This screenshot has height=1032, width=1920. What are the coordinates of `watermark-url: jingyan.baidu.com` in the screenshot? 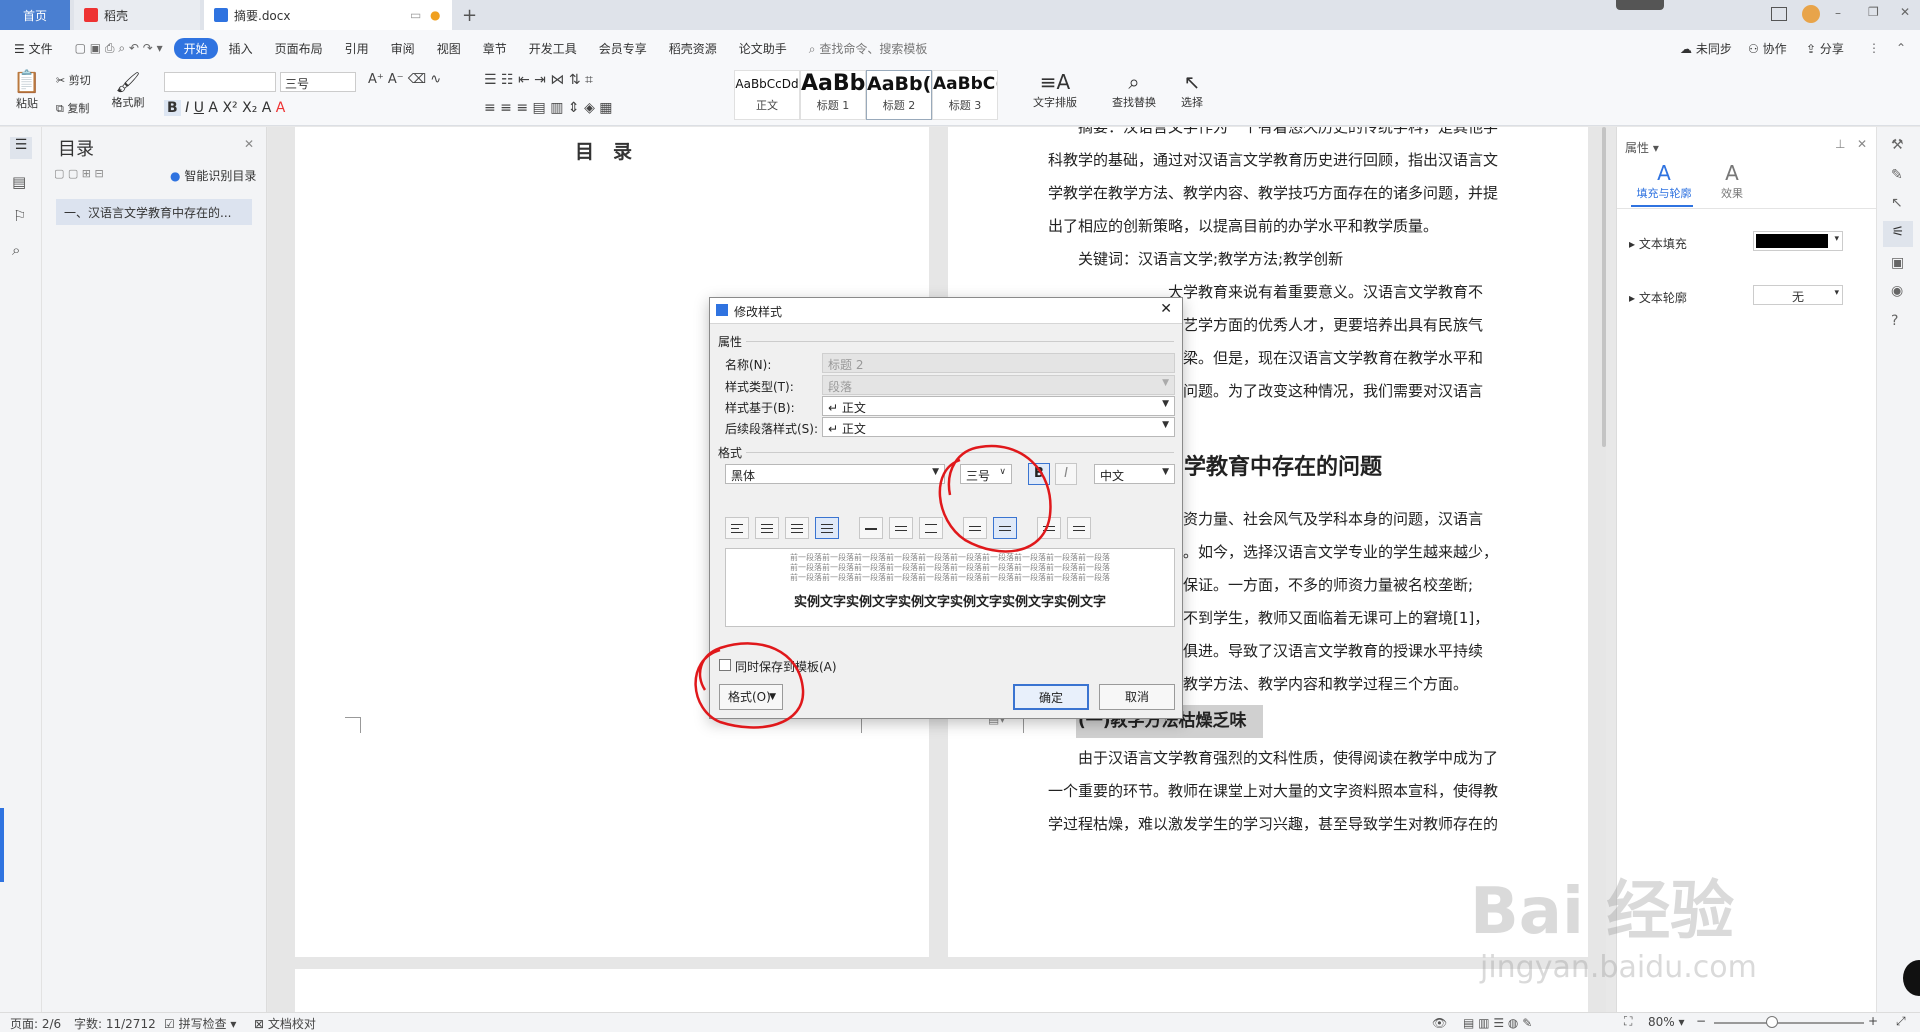 It's located at (1618, 967).